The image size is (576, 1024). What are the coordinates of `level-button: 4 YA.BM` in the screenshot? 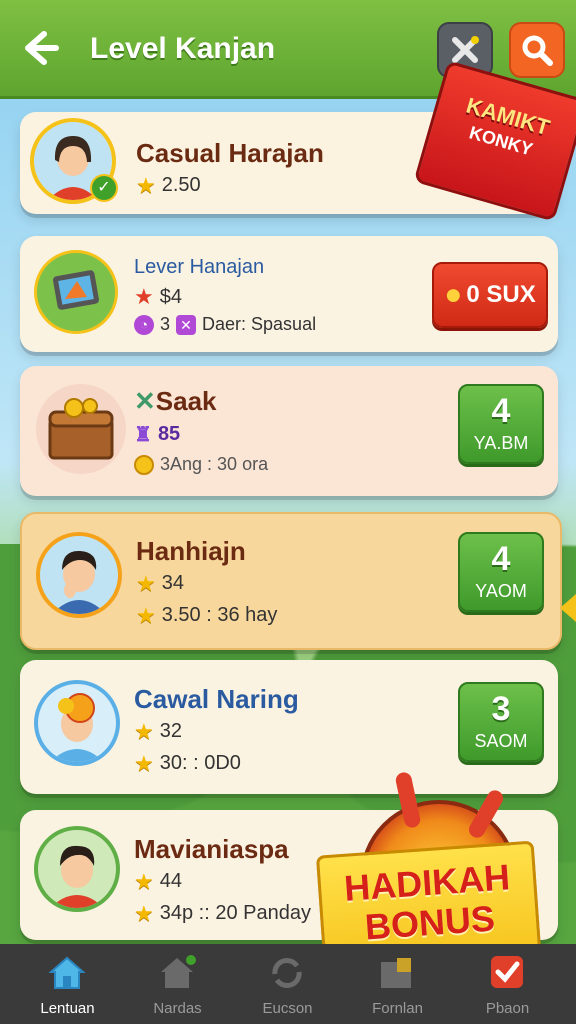 It's located at (501, 424).